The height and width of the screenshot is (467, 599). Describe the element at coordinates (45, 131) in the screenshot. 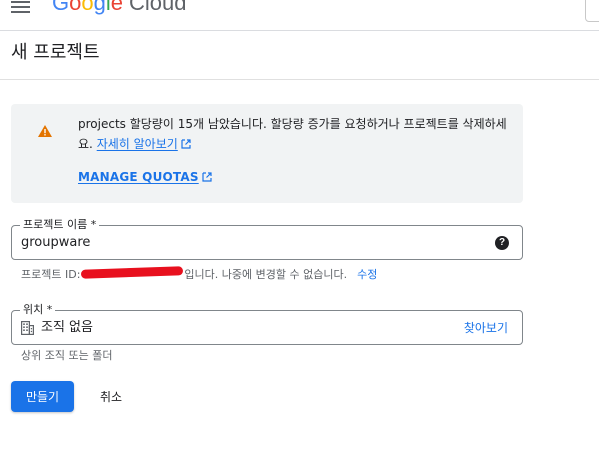

I see `warning-icon` at that location.